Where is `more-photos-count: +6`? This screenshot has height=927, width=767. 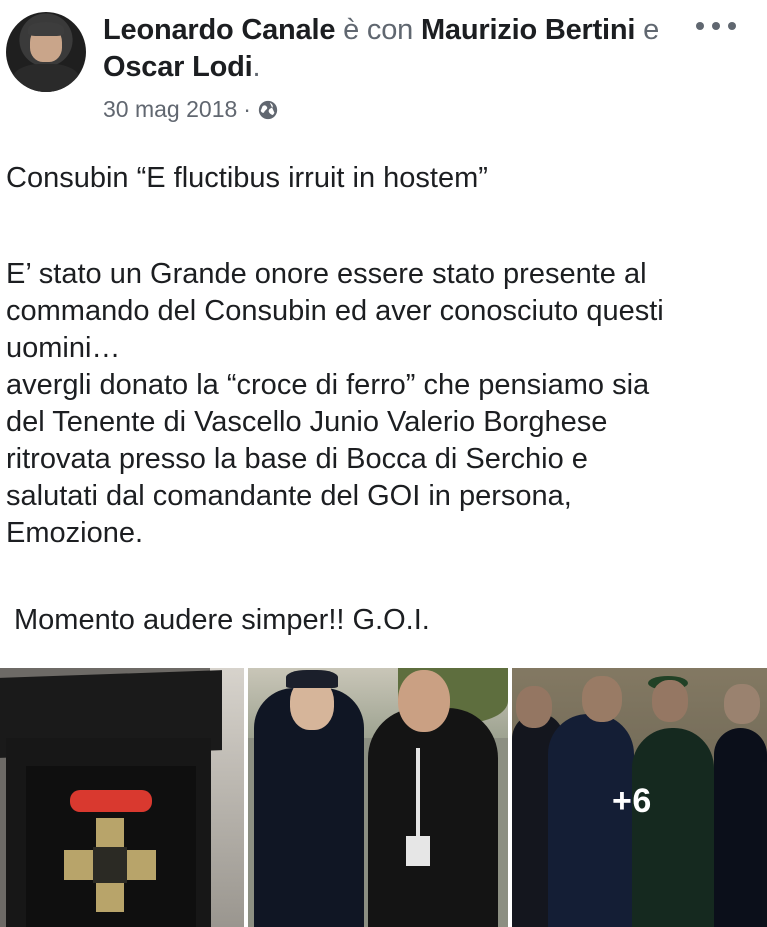
more-photos-count: +6 is located at coordinates (632, 801).